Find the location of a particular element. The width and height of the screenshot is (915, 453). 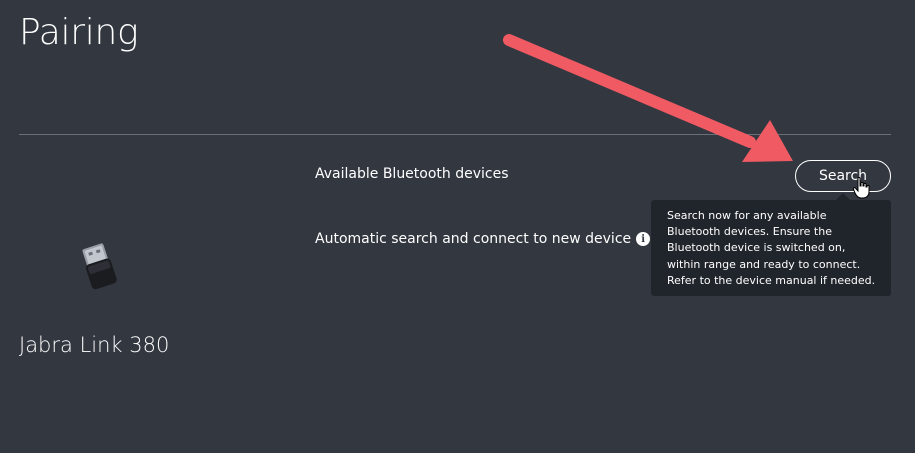

tooltip-arrow is located at coordinates (843, 196).